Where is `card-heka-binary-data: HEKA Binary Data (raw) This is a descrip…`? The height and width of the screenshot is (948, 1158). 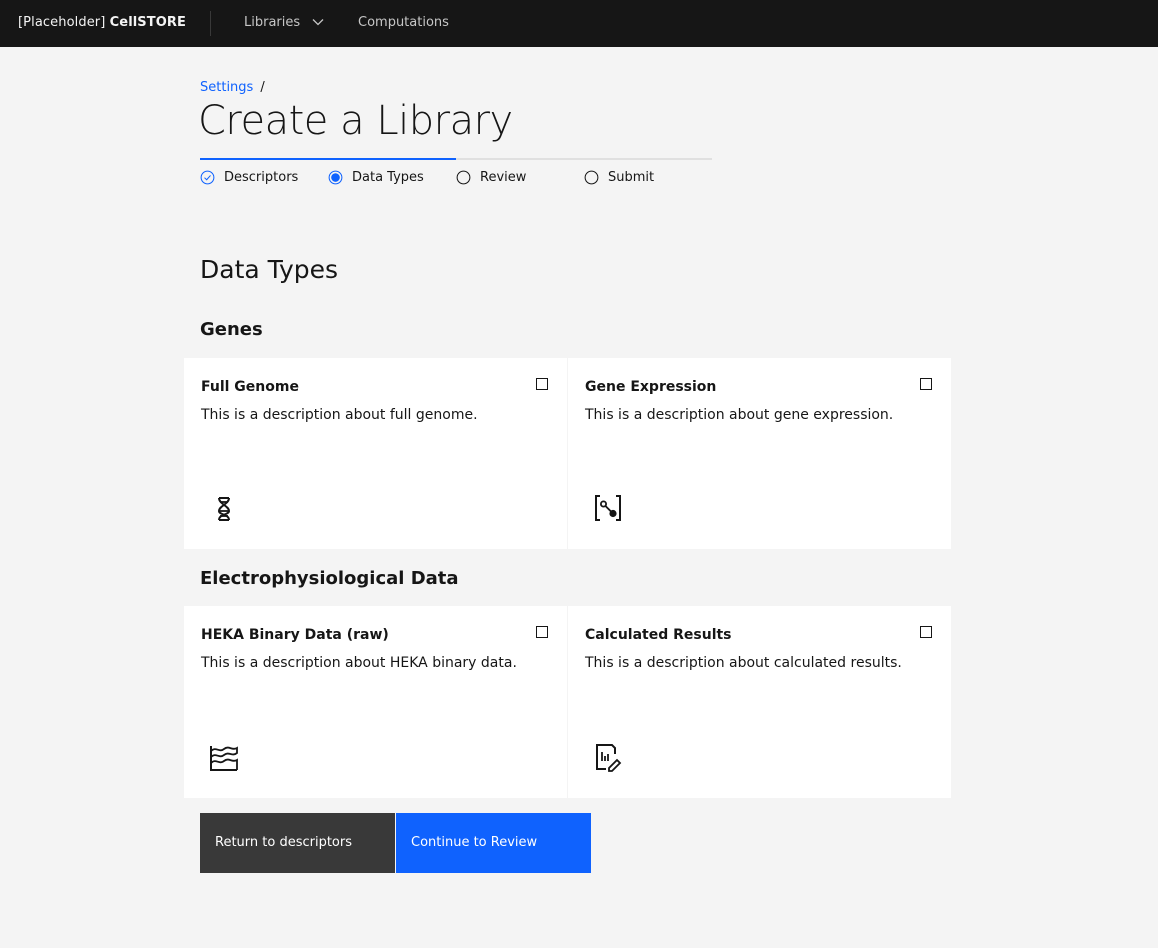 card-heka-binary-data: HEKA Binary Data (raw) This is a descrip… is located at coordinates (375, 702).